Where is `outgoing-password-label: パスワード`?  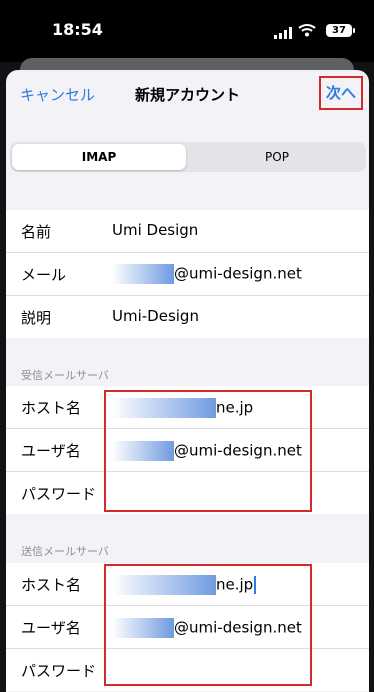 outgoing-password-label: パスワード is located at coordinates (59, 671).